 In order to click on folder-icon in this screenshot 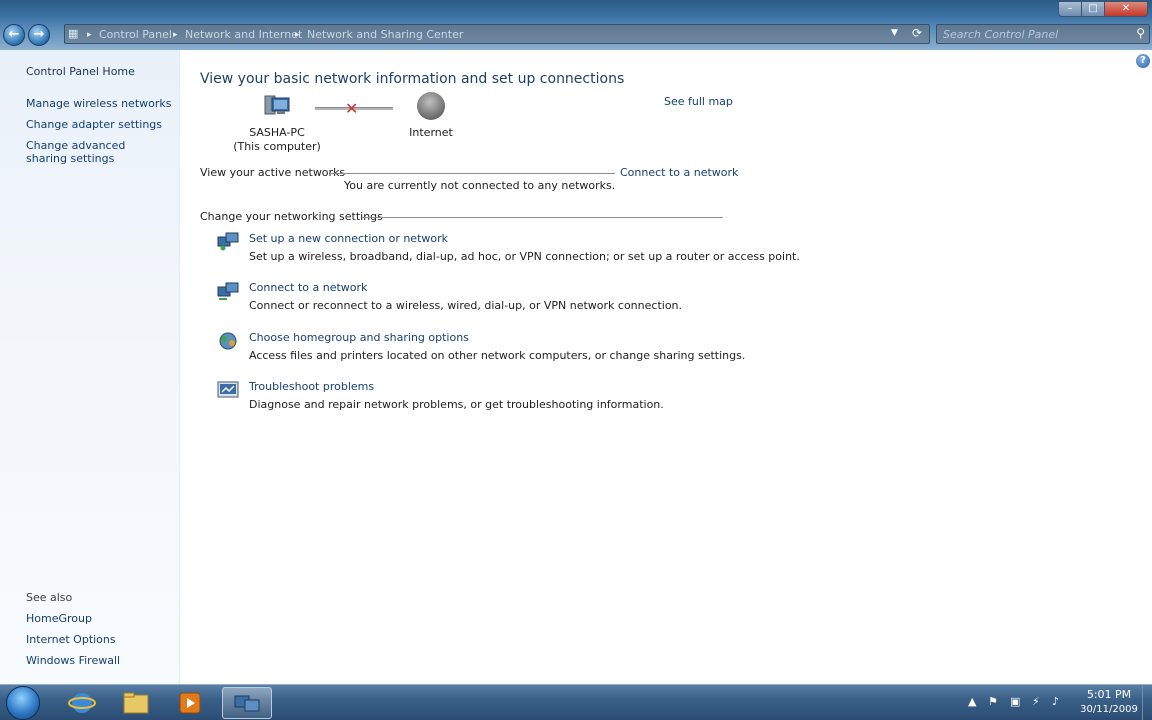, I will do `click(136, 703)`.